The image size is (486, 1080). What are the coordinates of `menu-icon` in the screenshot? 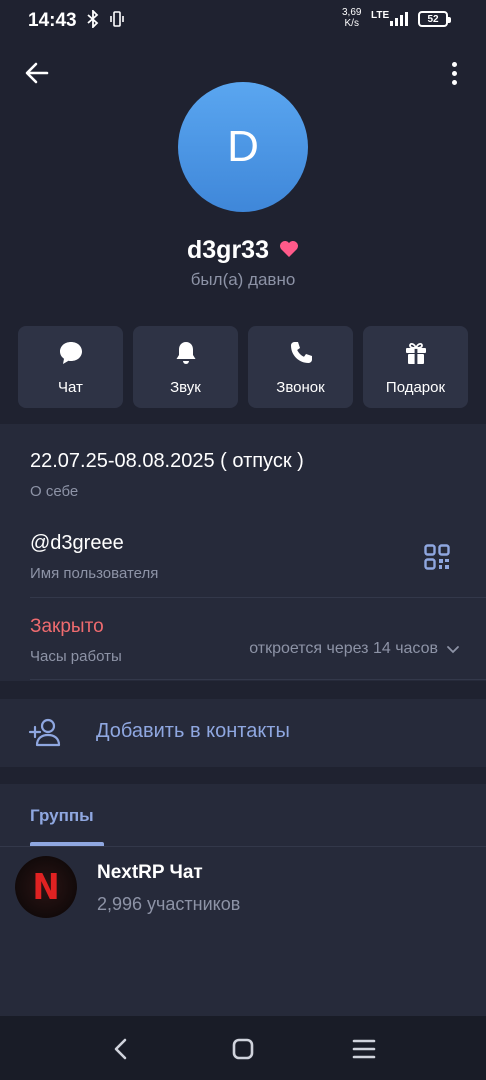 It's located at (364, 1049).